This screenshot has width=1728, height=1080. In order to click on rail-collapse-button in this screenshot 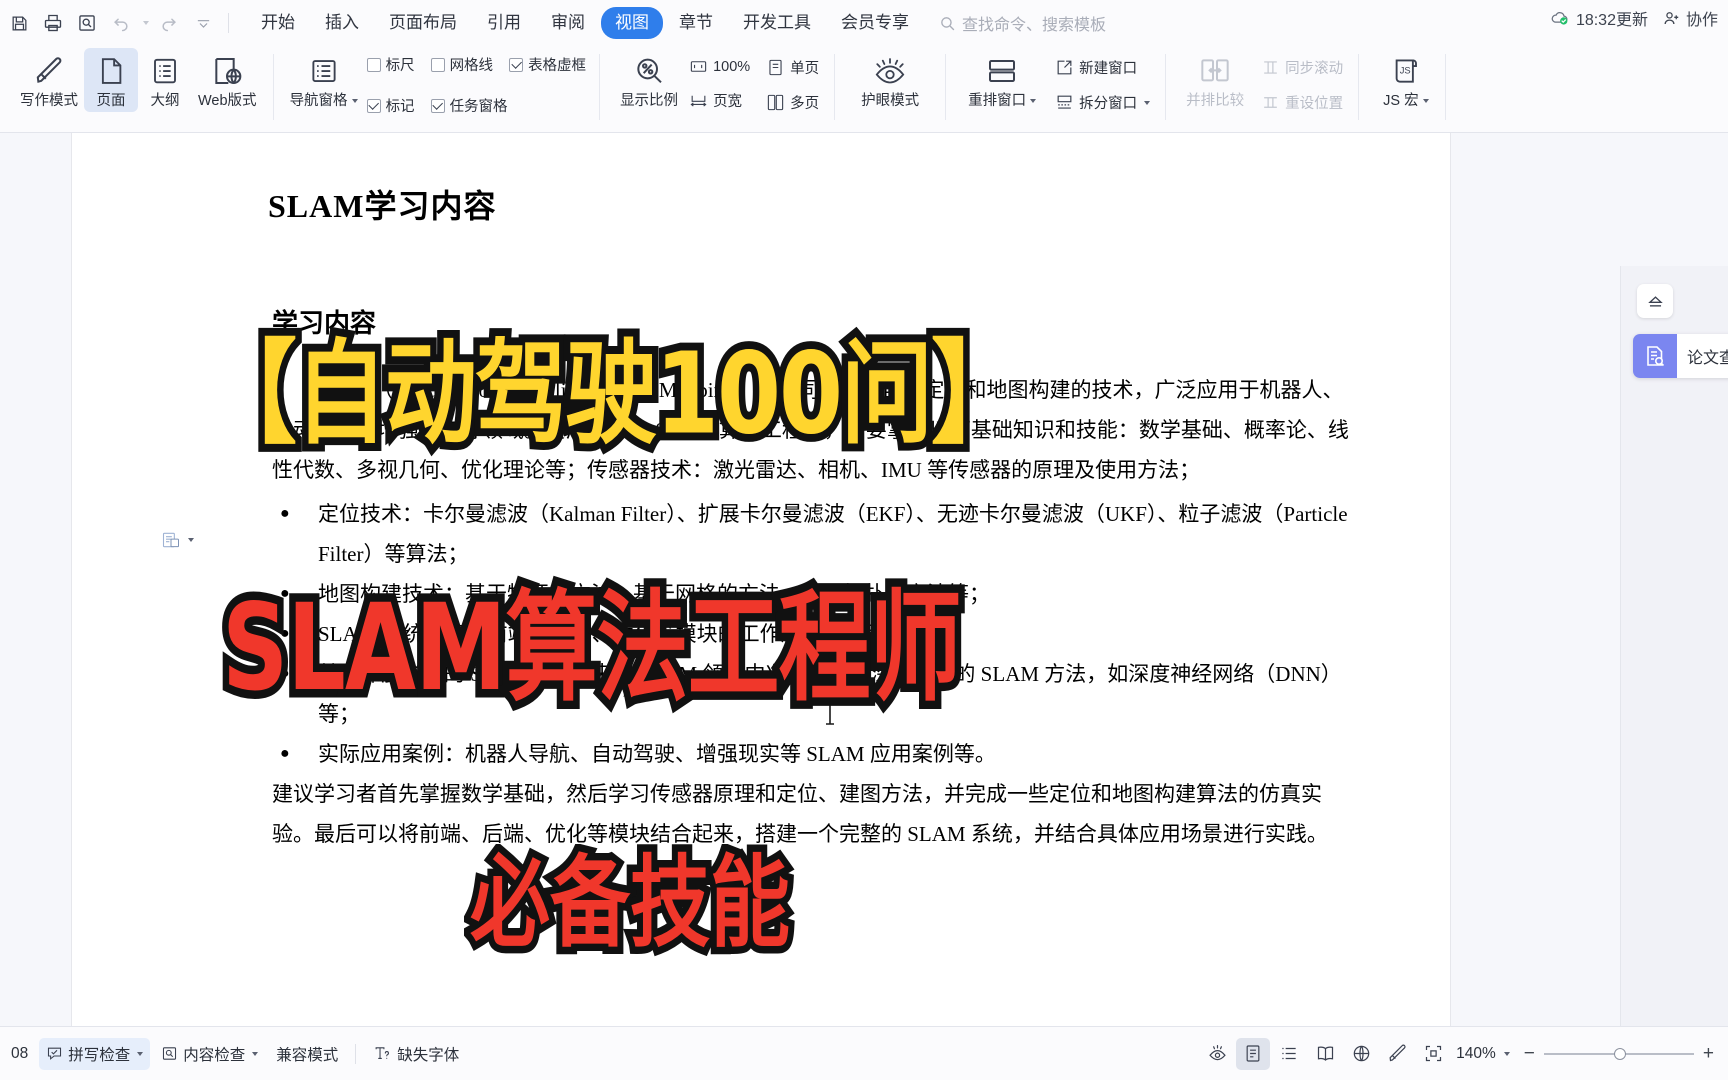, I will do `click(1655, 301)`.